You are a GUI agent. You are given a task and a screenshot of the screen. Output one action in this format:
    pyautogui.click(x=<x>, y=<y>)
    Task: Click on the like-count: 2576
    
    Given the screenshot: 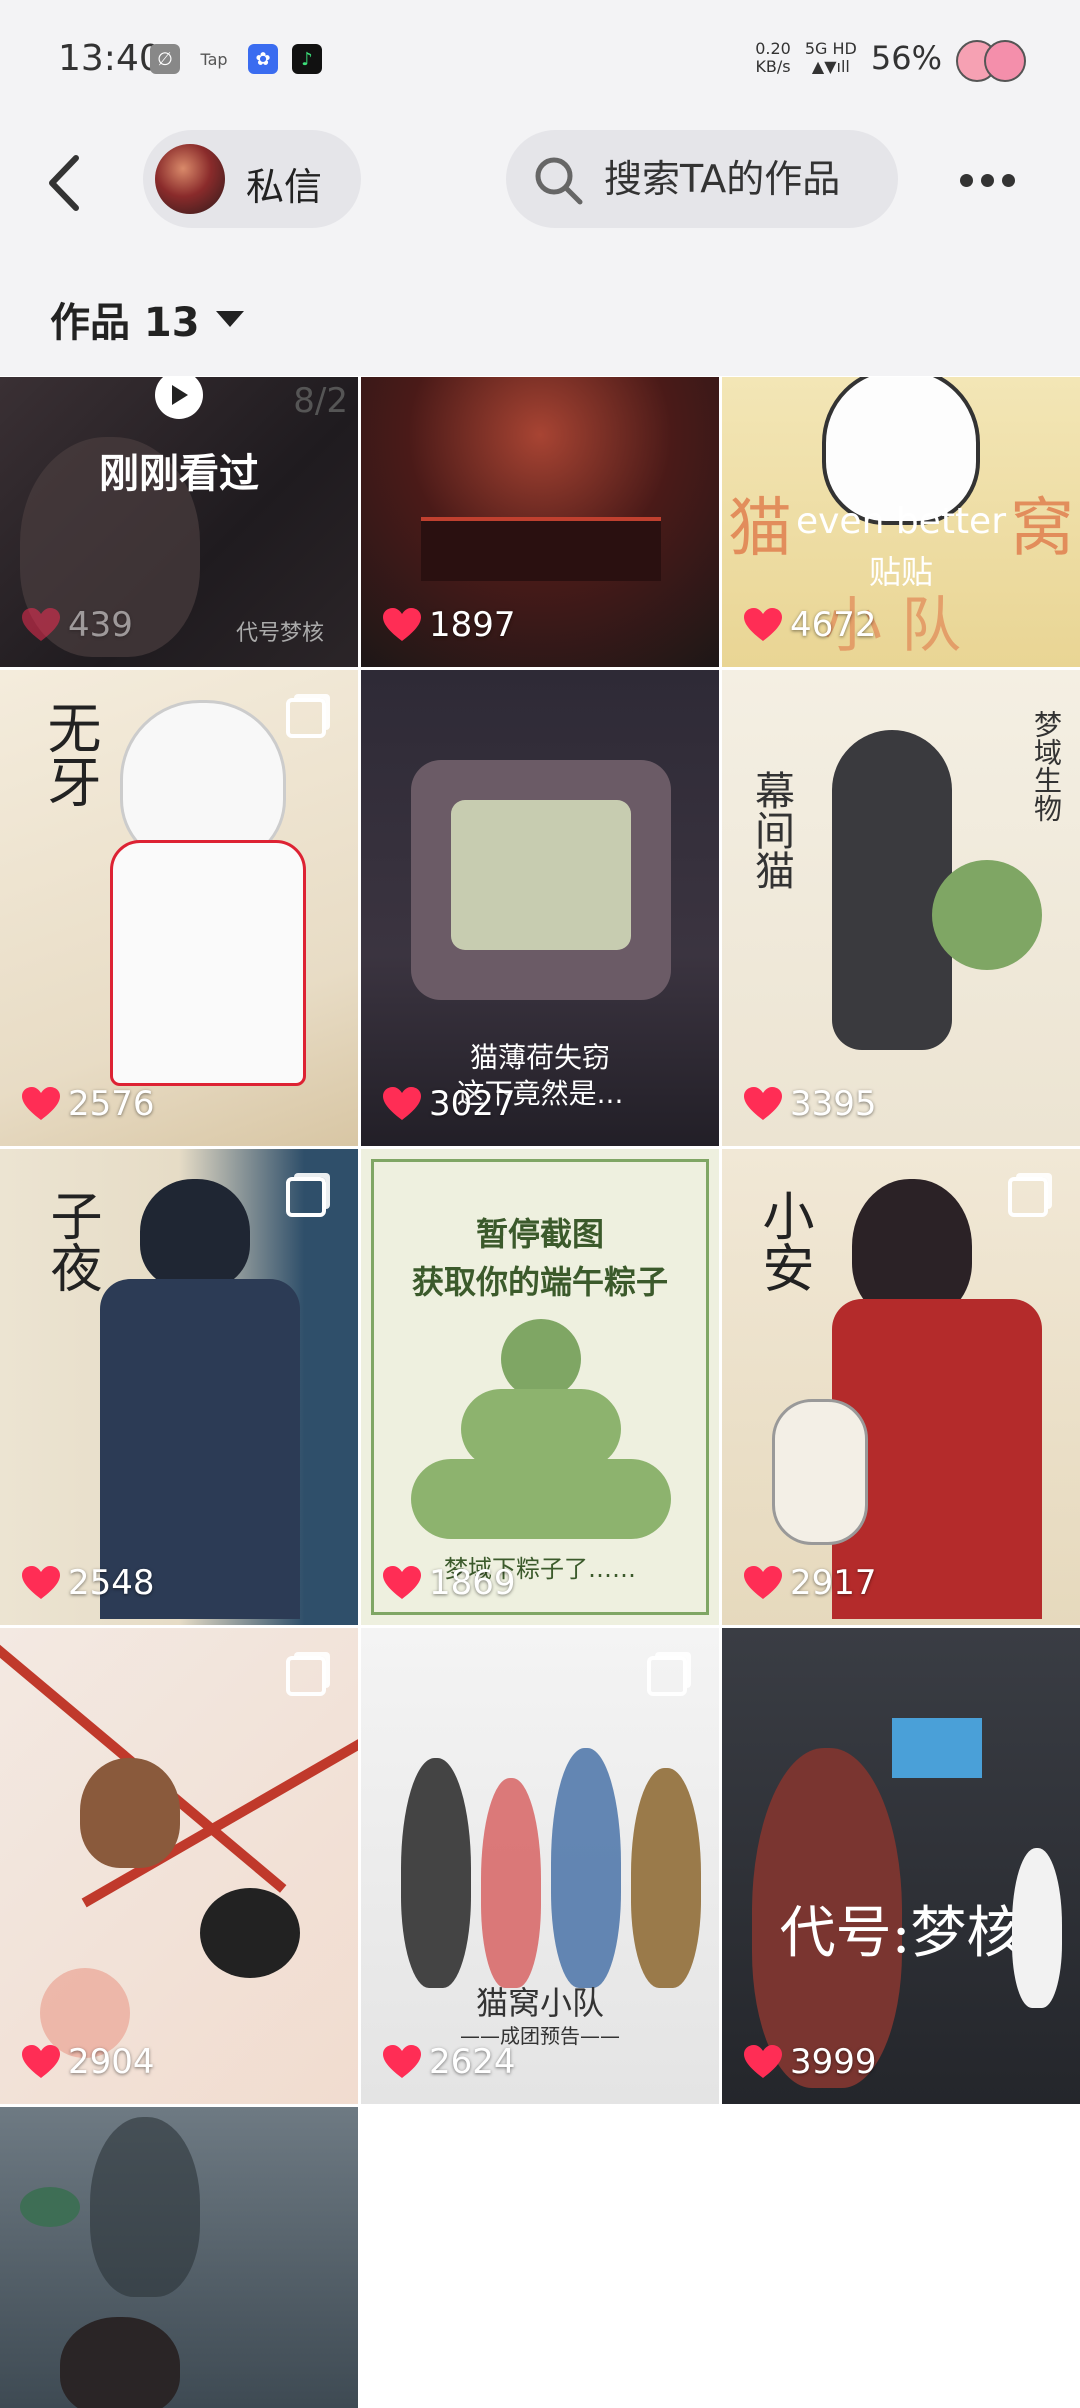 What is the action you would take?
    pyautogui.click(x=88, y=1104)
    